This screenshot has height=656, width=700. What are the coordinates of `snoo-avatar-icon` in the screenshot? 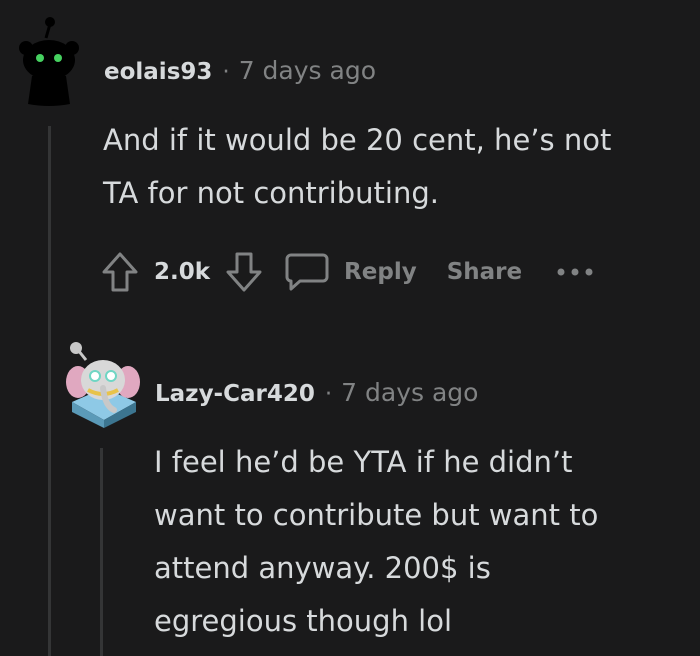 It's located at (49, 61).